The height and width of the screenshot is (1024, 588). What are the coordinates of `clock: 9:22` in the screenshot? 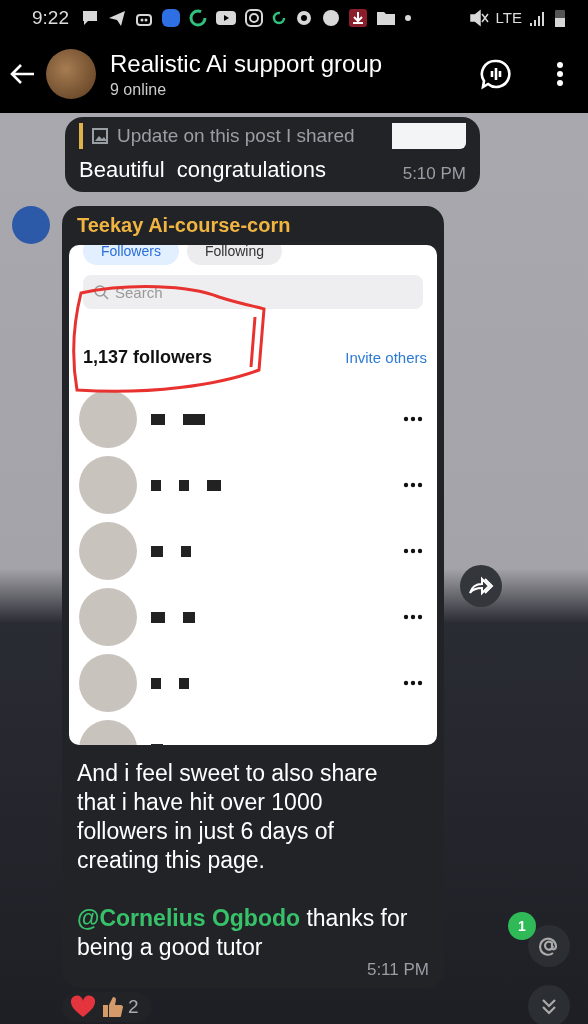 It's located at (50, 17).